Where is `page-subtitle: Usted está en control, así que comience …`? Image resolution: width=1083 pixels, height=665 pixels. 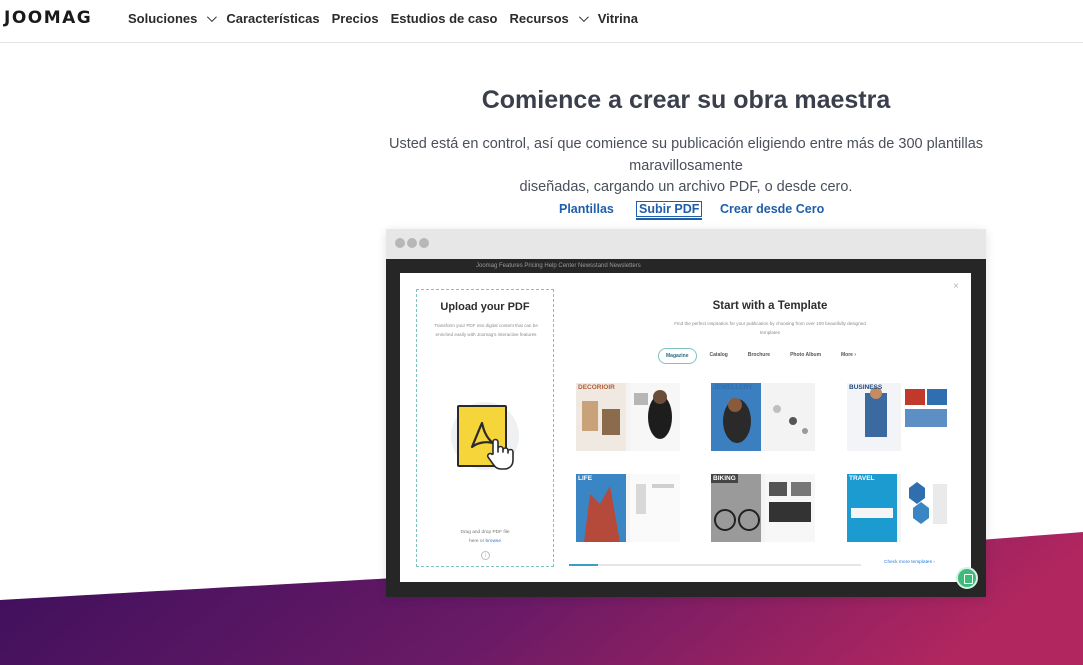
page-subtitle: Usted está en control, así que comience … is located at coordinates (686, 166).